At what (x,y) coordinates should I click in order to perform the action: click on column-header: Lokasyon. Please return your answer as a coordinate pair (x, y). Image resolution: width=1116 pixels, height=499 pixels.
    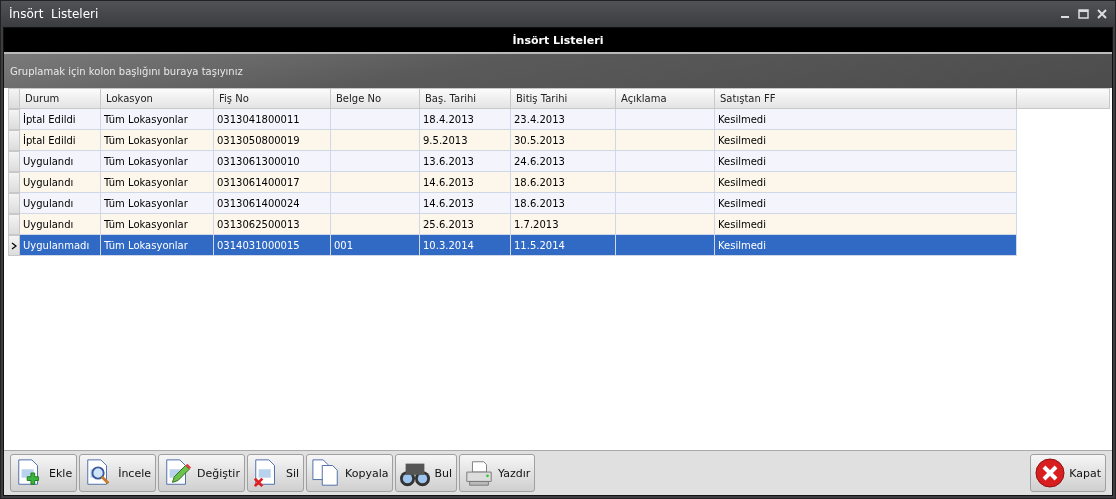
    Looking at the image, I should click on (157, 98).